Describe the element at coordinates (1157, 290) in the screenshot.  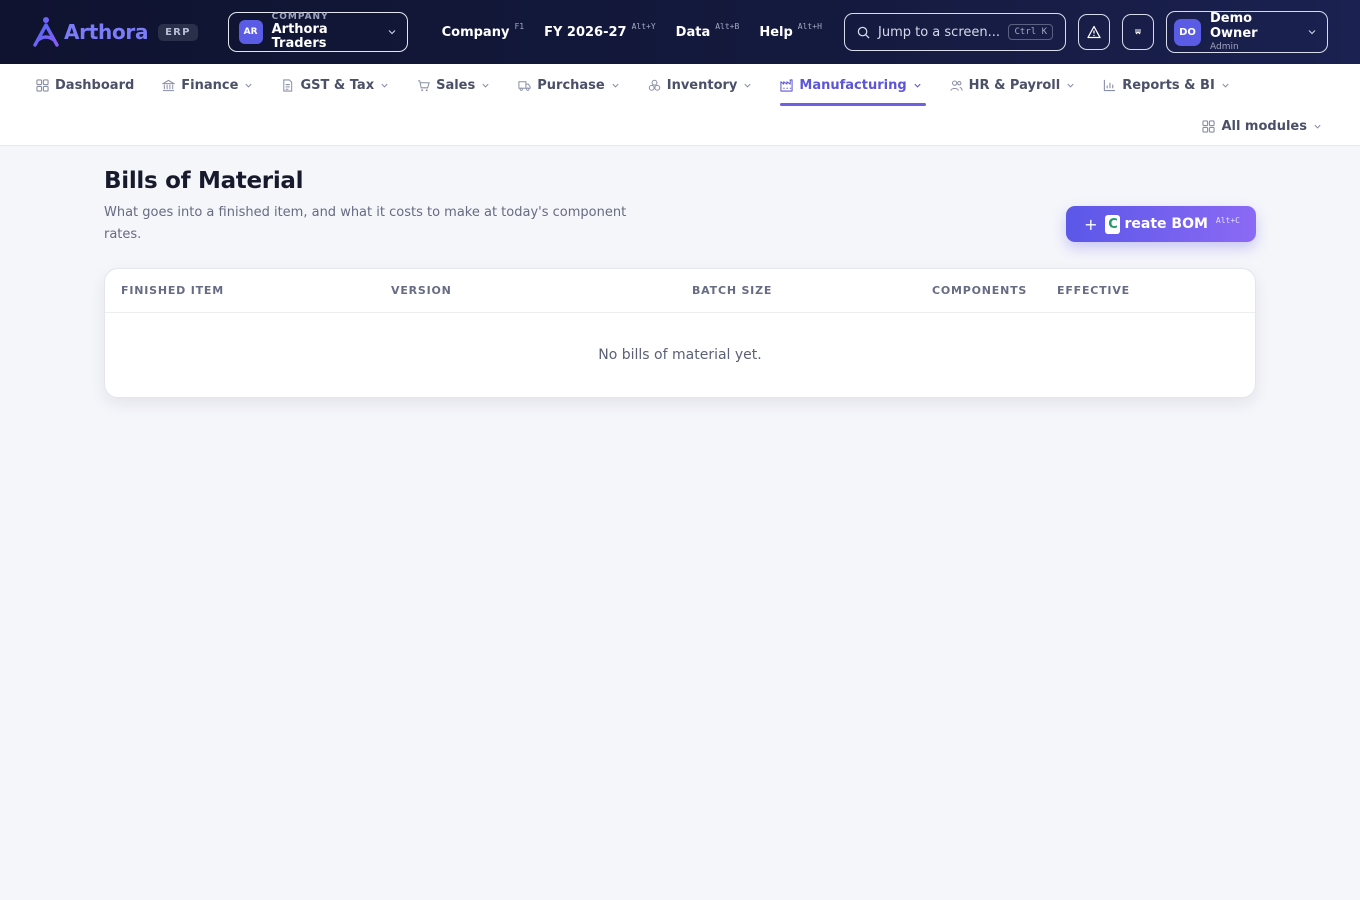
I see `column-effective: EFFECTIVE` at that location.